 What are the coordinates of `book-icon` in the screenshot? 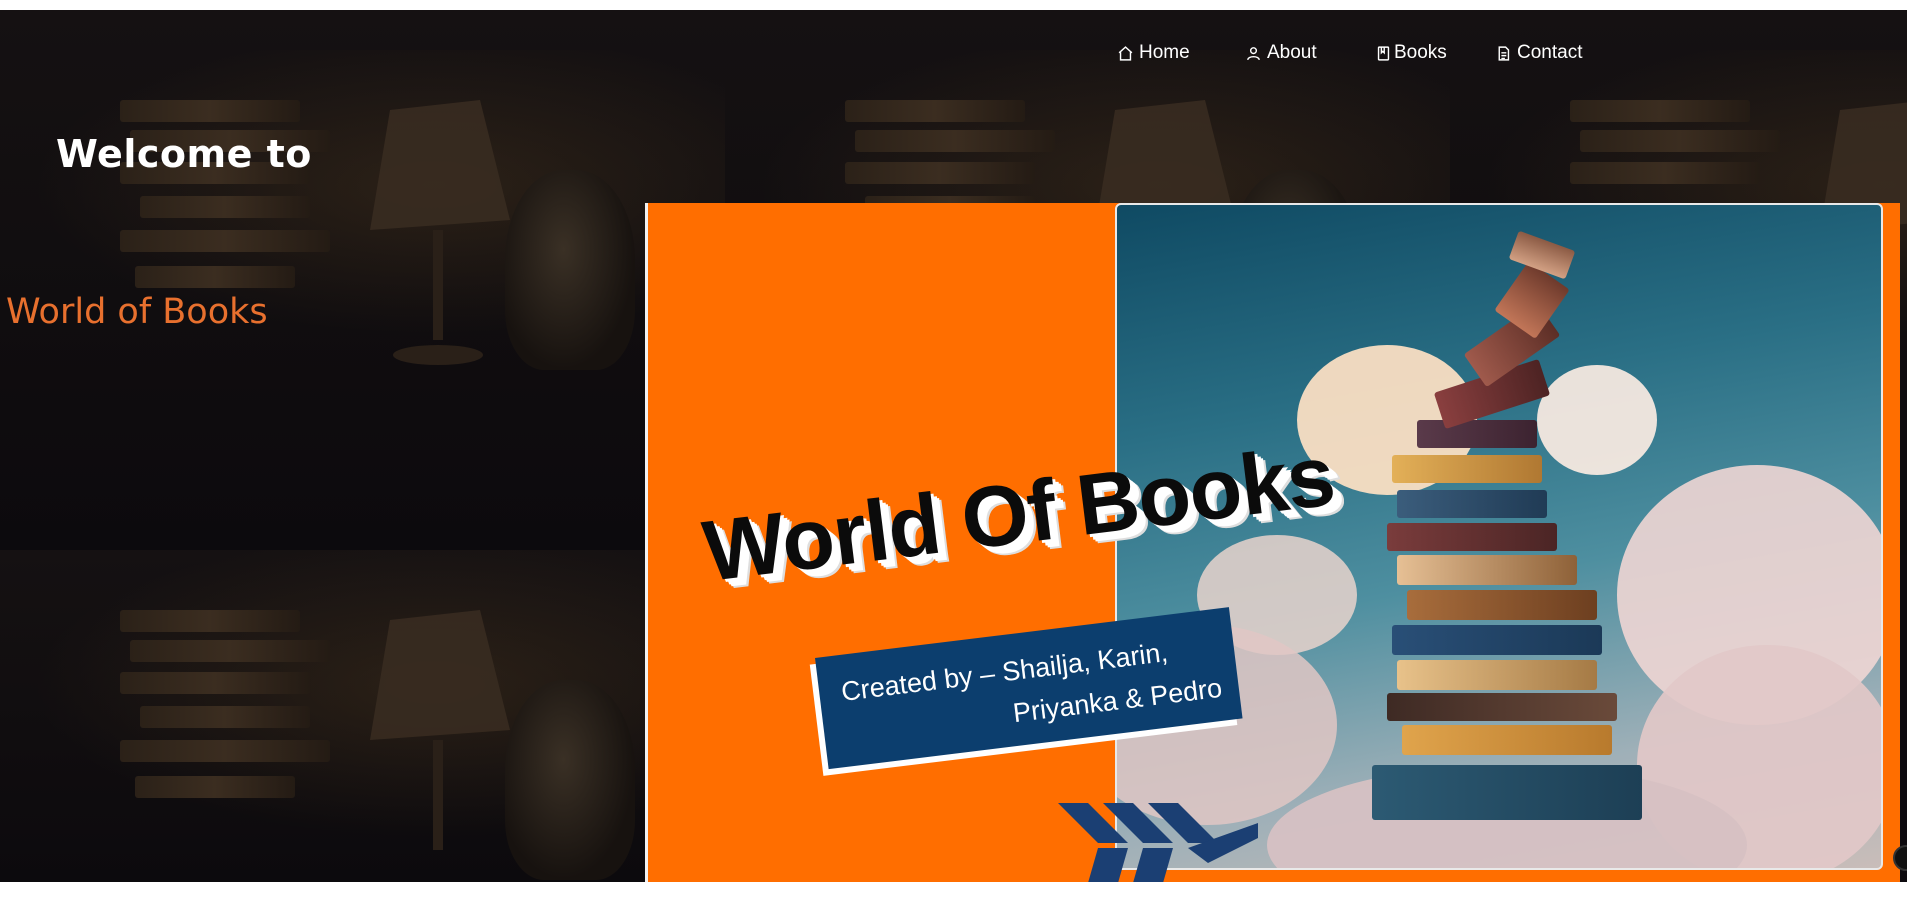 It's located at (1383, 53).